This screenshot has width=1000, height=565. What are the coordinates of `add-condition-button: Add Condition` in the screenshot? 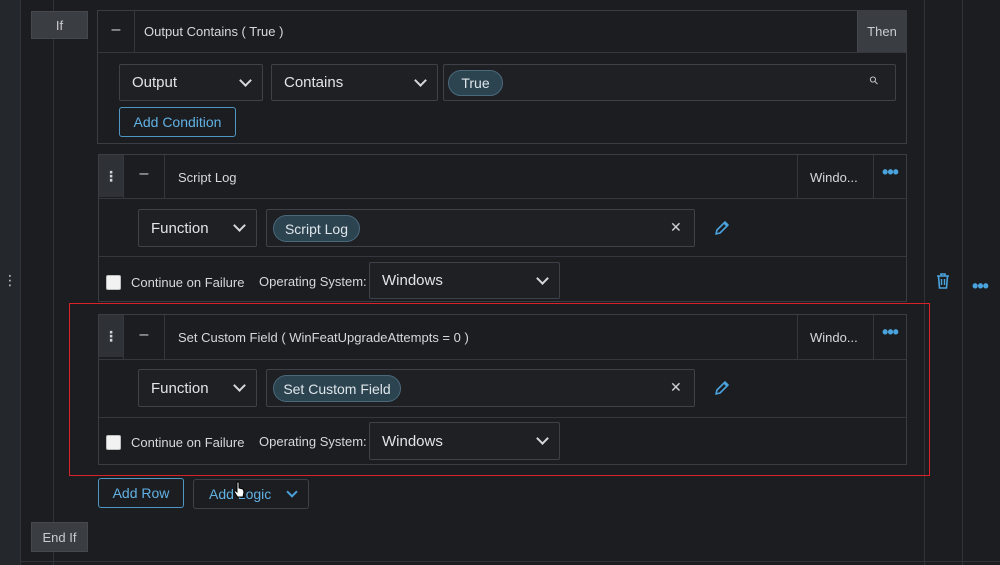 It's located at (177, 122).